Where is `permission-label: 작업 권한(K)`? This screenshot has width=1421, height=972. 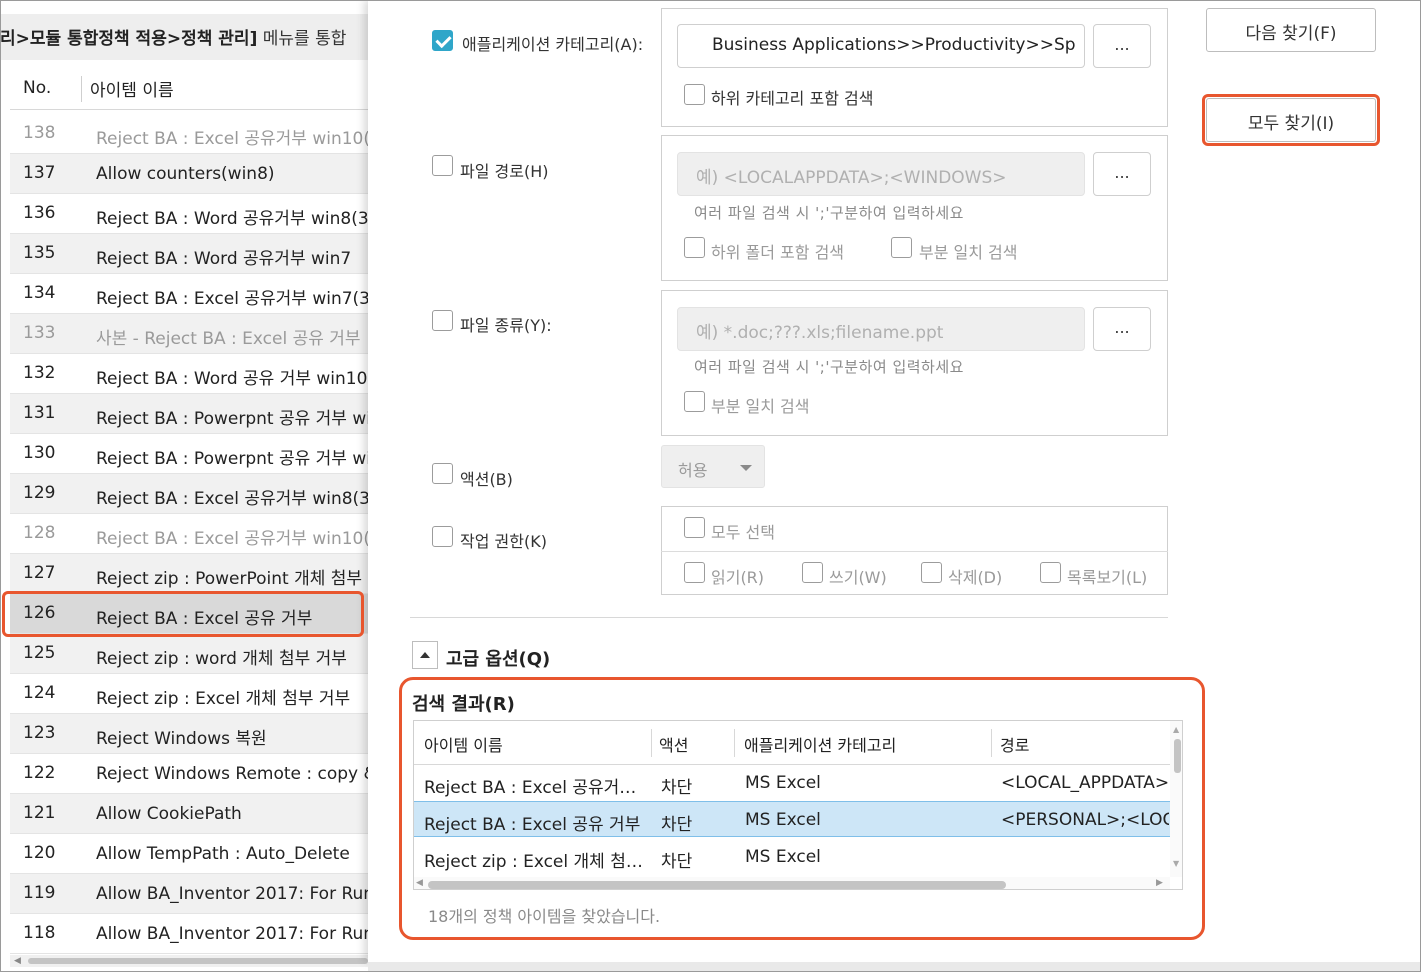 permission-label: 작업 권한(K) is located at coordinates (503, 541).